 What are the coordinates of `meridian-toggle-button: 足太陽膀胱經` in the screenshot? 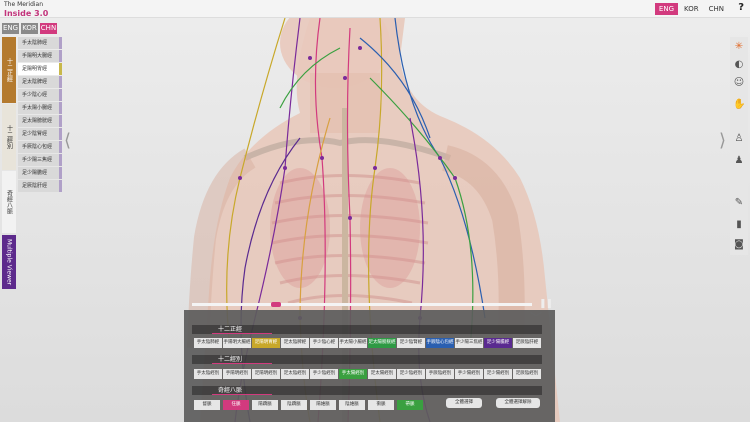 It's located at (382, 343).